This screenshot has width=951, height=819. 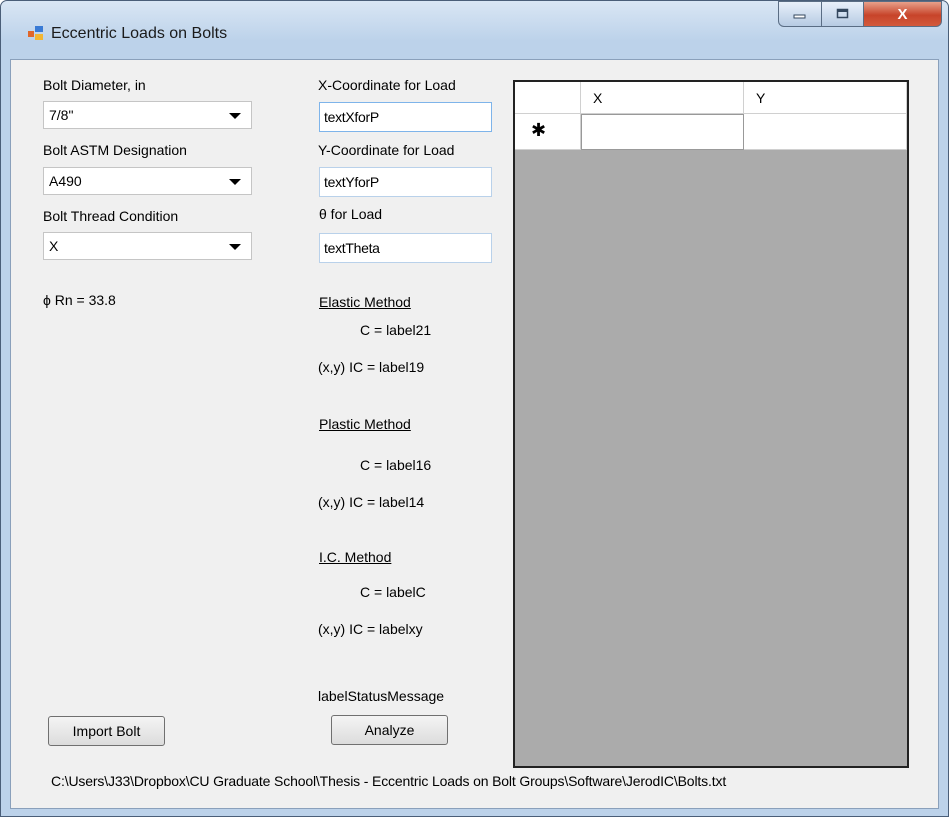 I want to click on elastic-method-heading: Elastic Method, so click(x=365, y=302).